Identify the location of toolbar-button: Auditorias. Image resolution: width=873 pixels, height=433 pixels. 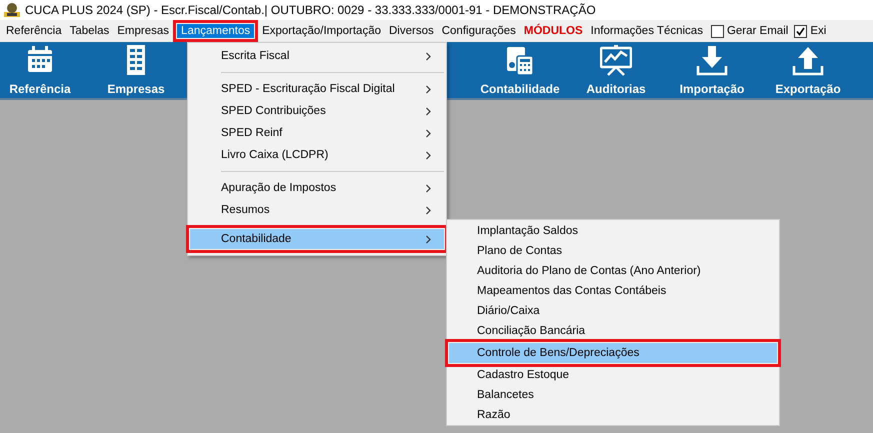
(616, 70).